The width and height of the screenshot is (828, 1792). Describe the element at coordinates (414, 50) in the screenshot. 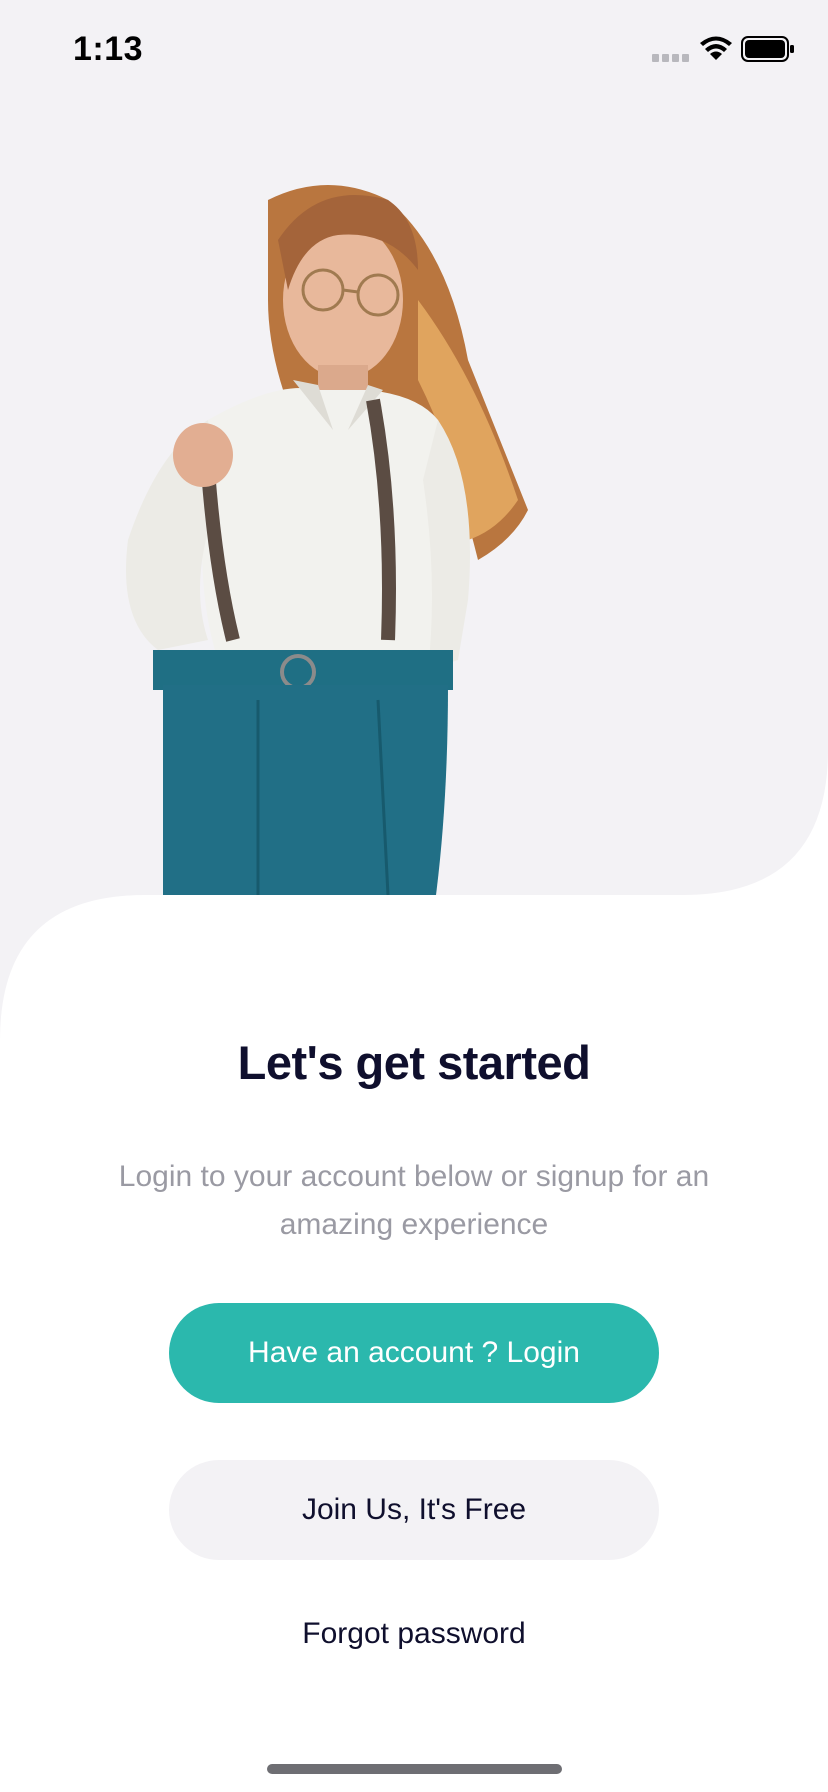

I see `status-bar: 1:13` at that location.